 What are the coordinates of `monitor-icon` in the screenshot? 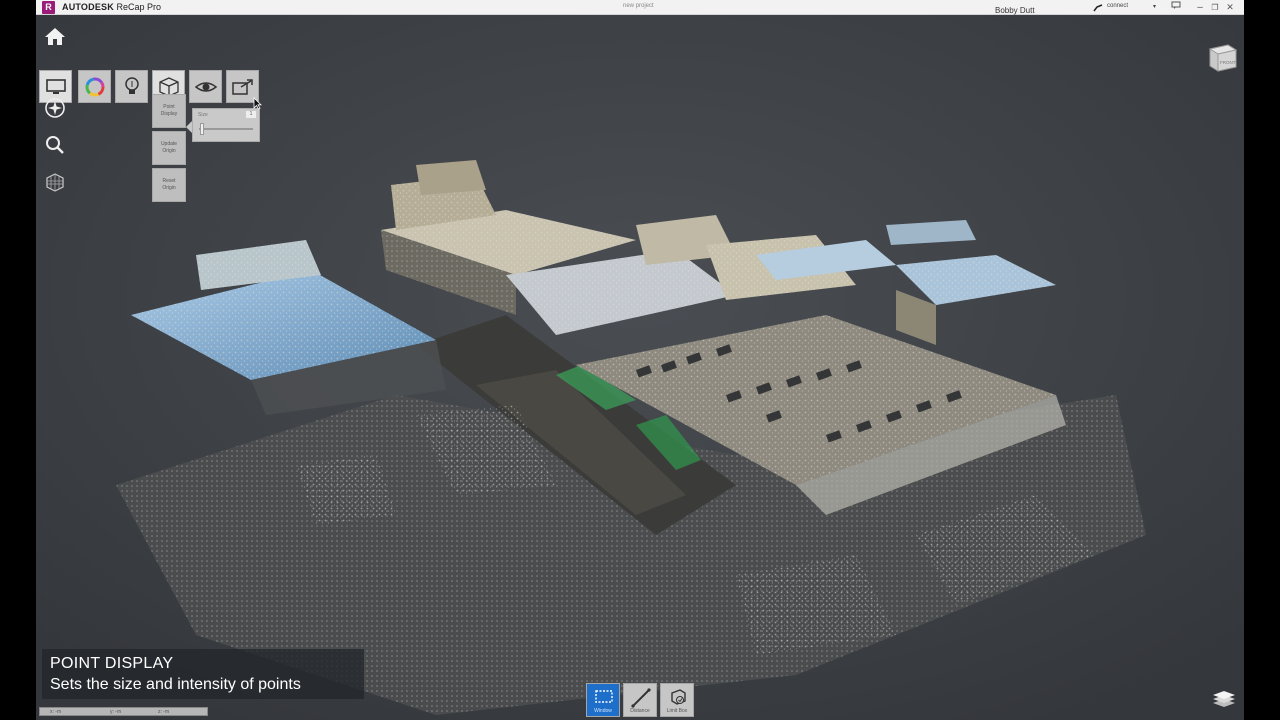 It's located at (55, 86).